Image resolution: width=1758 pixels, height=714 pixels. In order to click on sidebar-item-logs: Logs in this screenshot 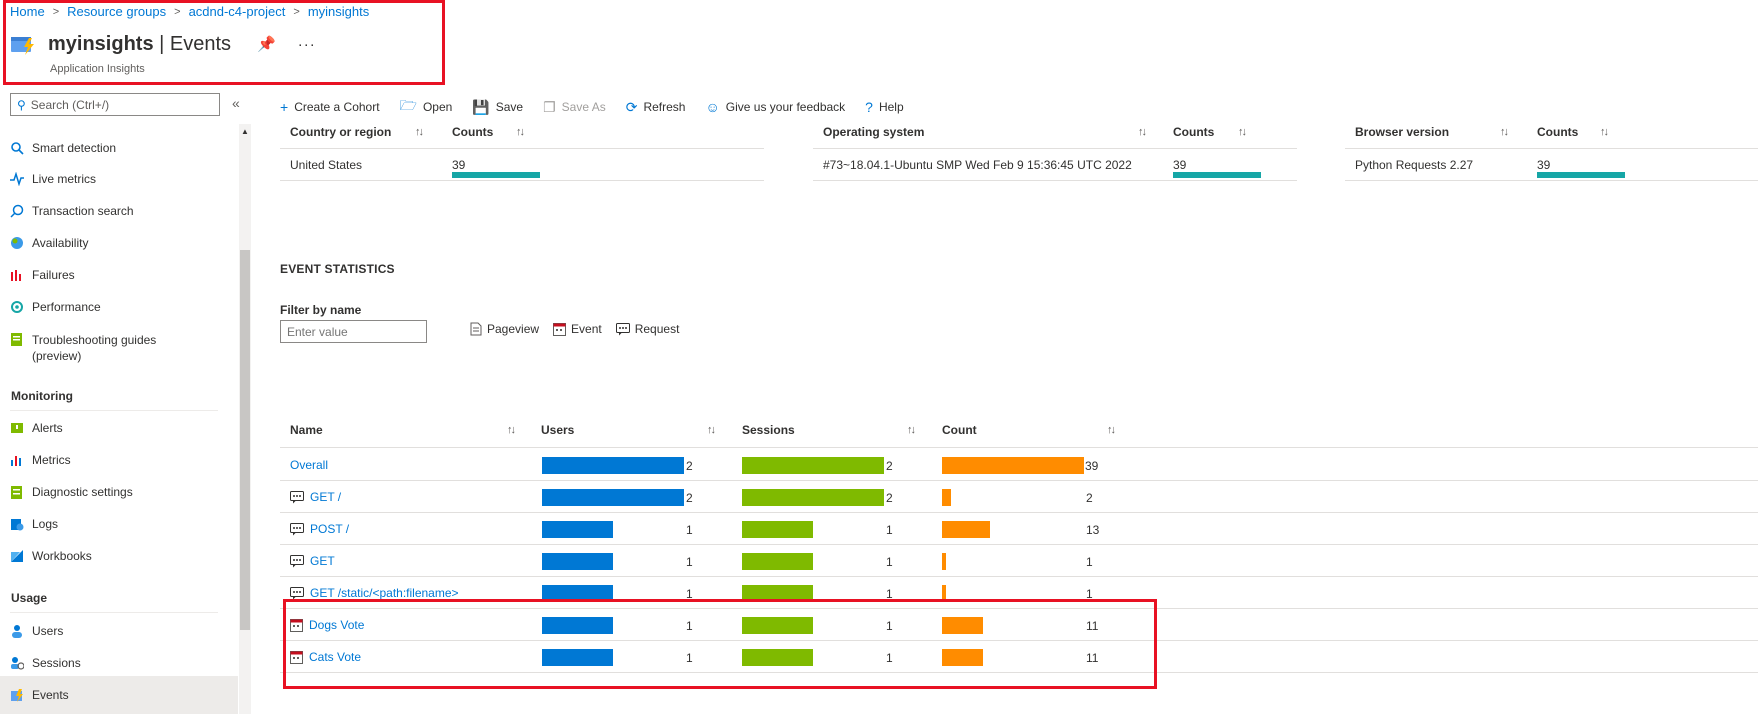, I will do `click(34, 524)`.